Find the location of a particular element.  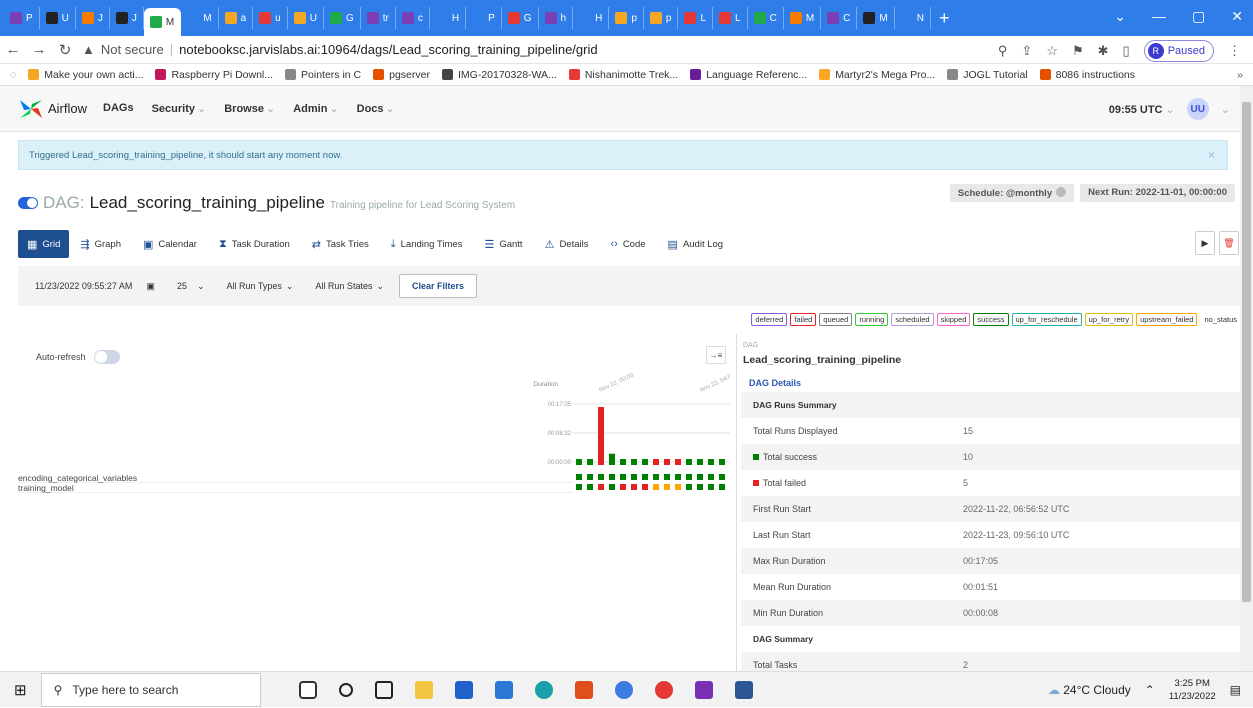

legend-success: success is located at coordinates (991, 319).